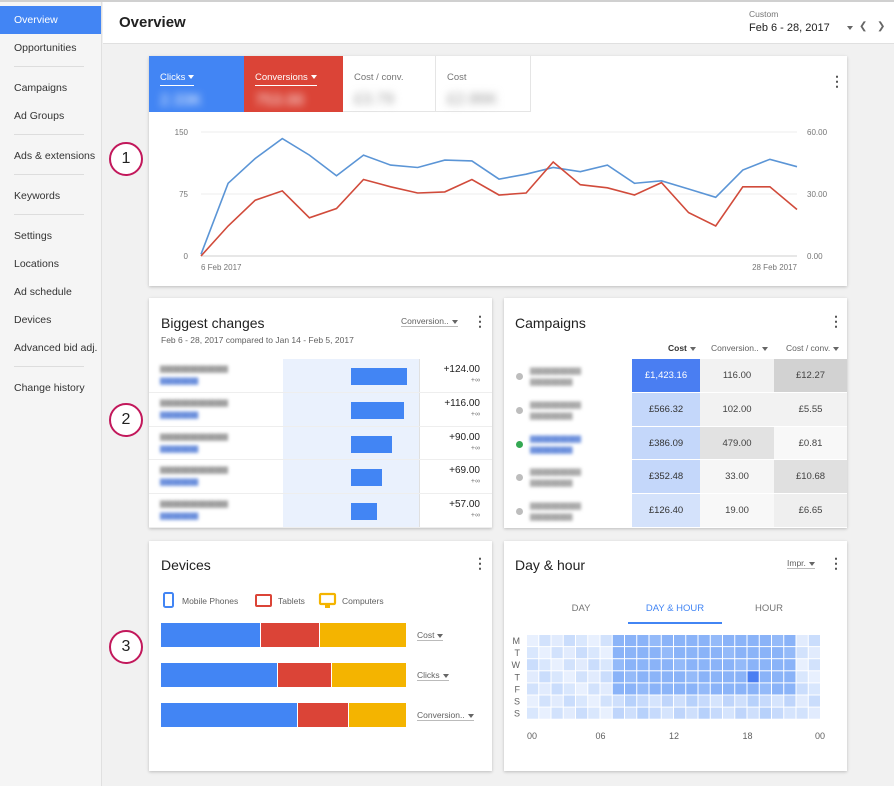  What do you see at coordinates (789, 28) in the screenshot?
I see `date-range-value: Feb 6 - 28, 2017` at bounding box center [789, 28].